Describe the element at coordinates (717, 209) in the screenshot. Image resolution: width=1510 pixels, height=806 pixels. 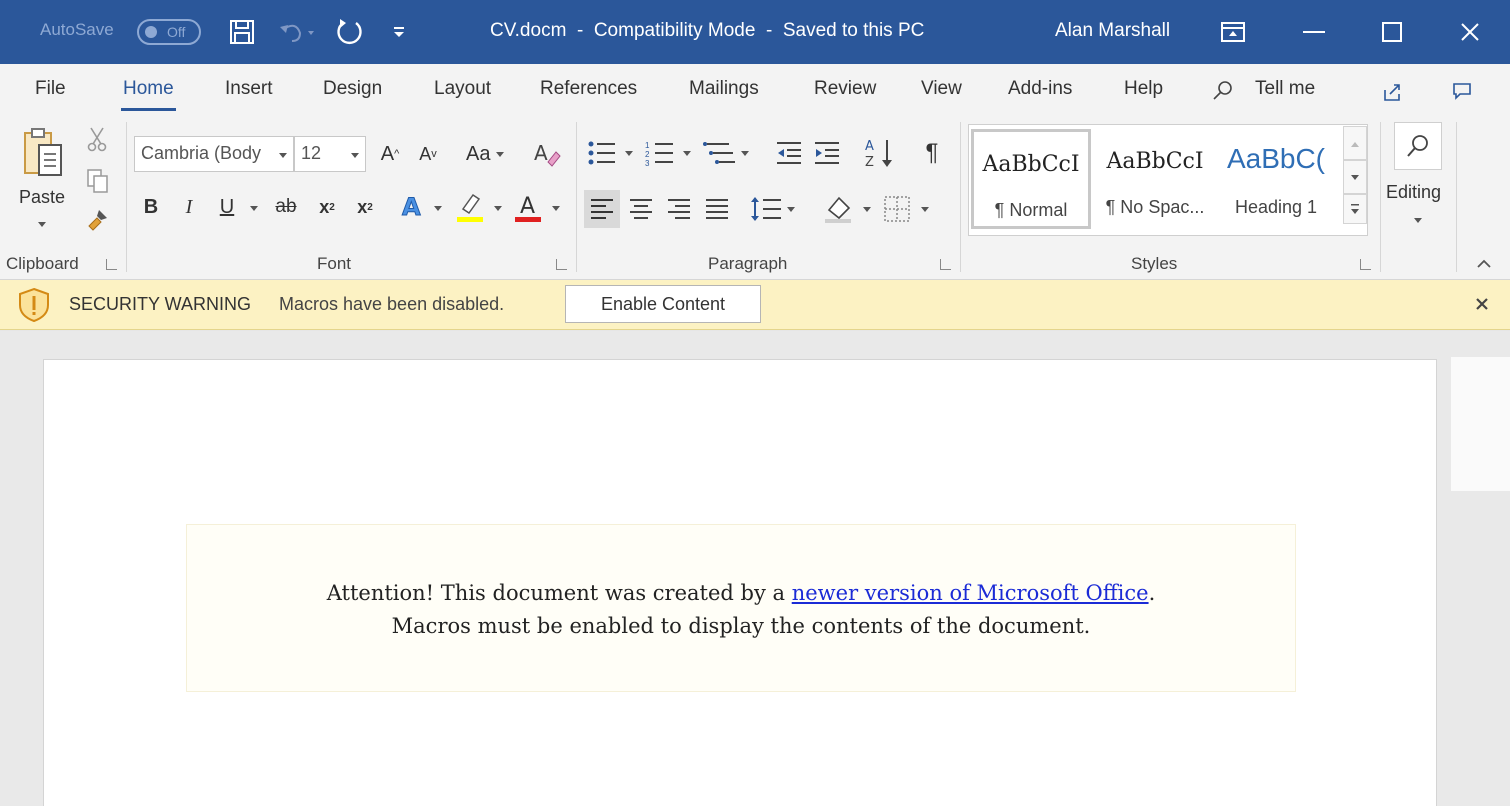
I see `justify-icon` at that location.